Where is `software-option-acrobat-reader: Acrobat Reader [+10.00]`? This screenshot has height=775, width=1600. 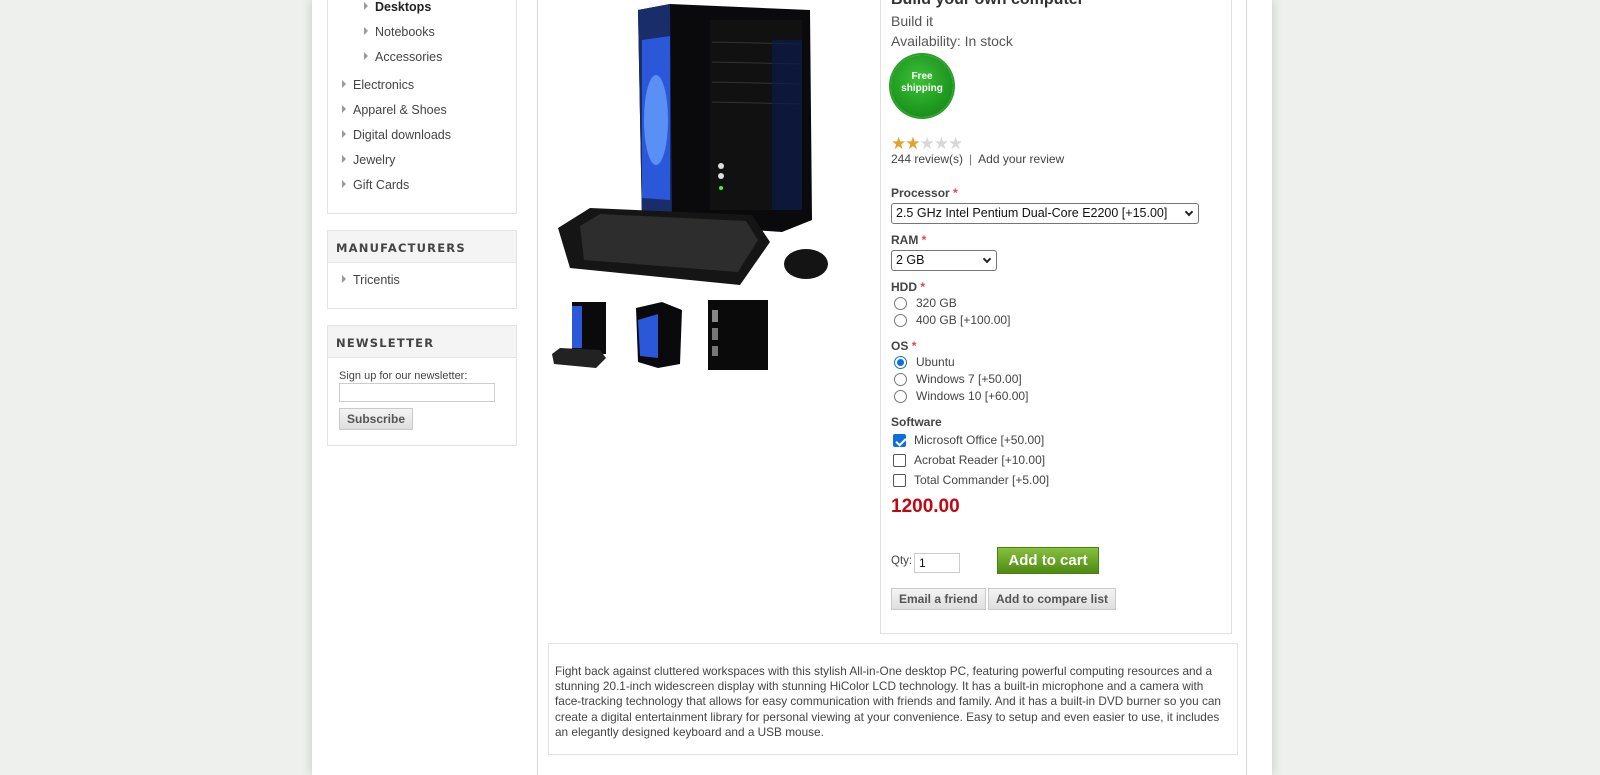
software-option-acrobat-reader: Acrobat Reader [+10.00] is located at coordinates (969, 460).